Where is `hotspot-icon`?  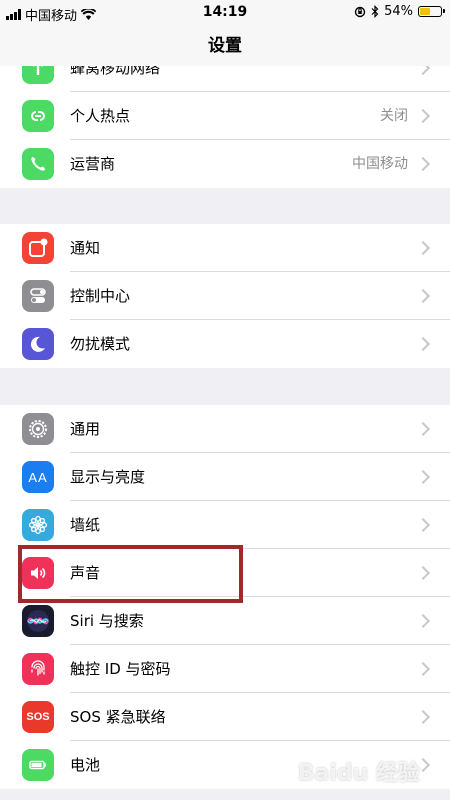
hotspot-icon is located at coordinates (38, 116).